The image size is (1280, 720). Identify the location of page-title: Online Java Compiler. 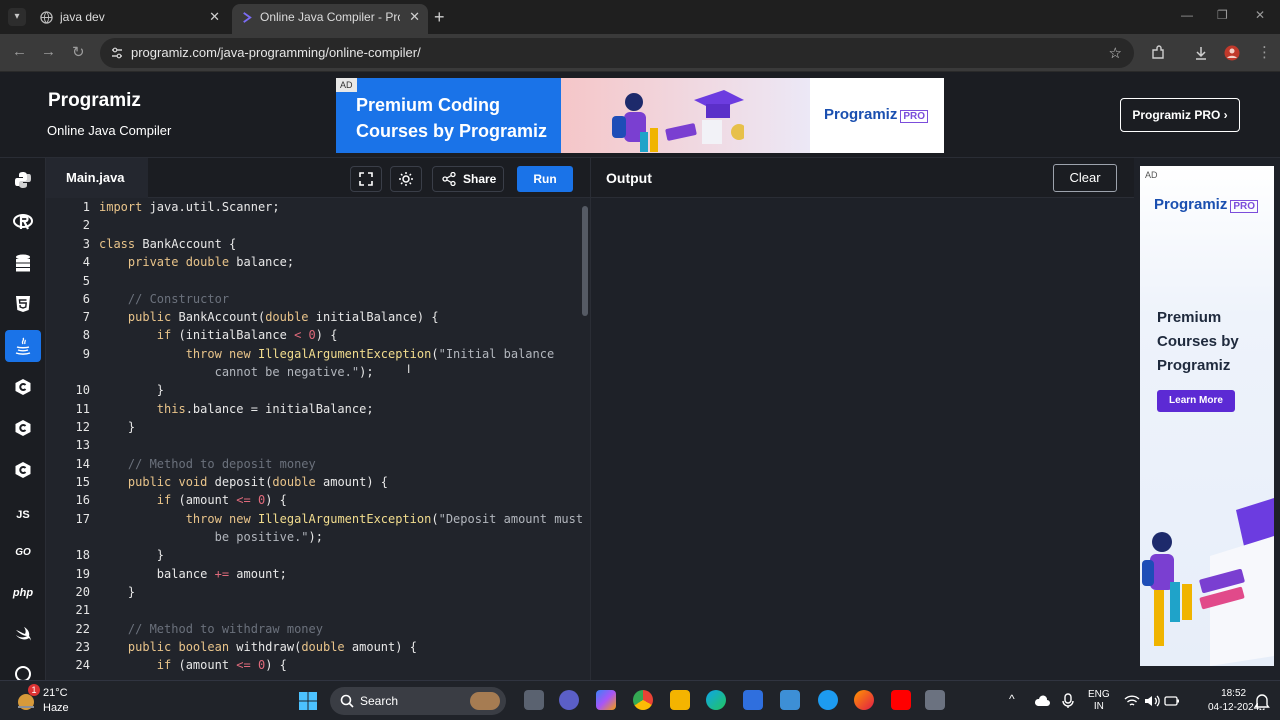
(109, 130).